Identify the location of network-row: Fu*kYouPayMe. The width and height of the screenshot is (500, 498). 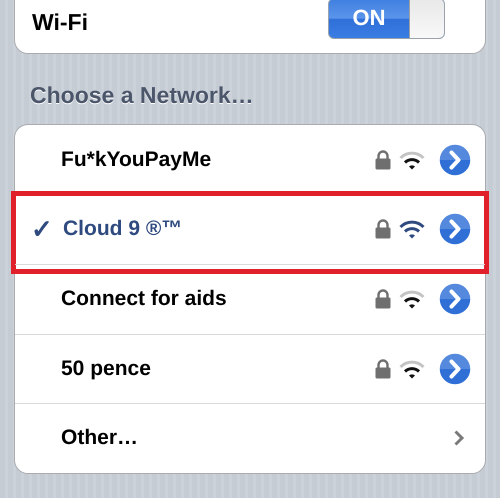
(250, 159).